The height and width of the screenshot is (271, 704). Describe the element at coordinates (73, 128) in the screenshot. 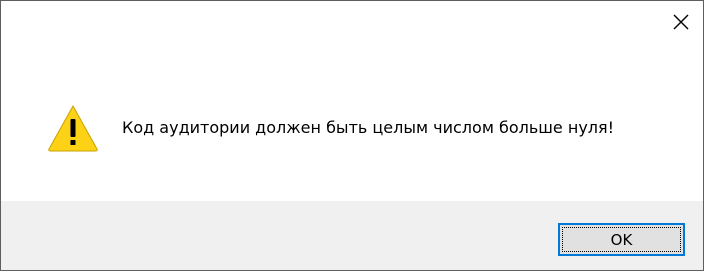

I see `warning-icon` at that location.